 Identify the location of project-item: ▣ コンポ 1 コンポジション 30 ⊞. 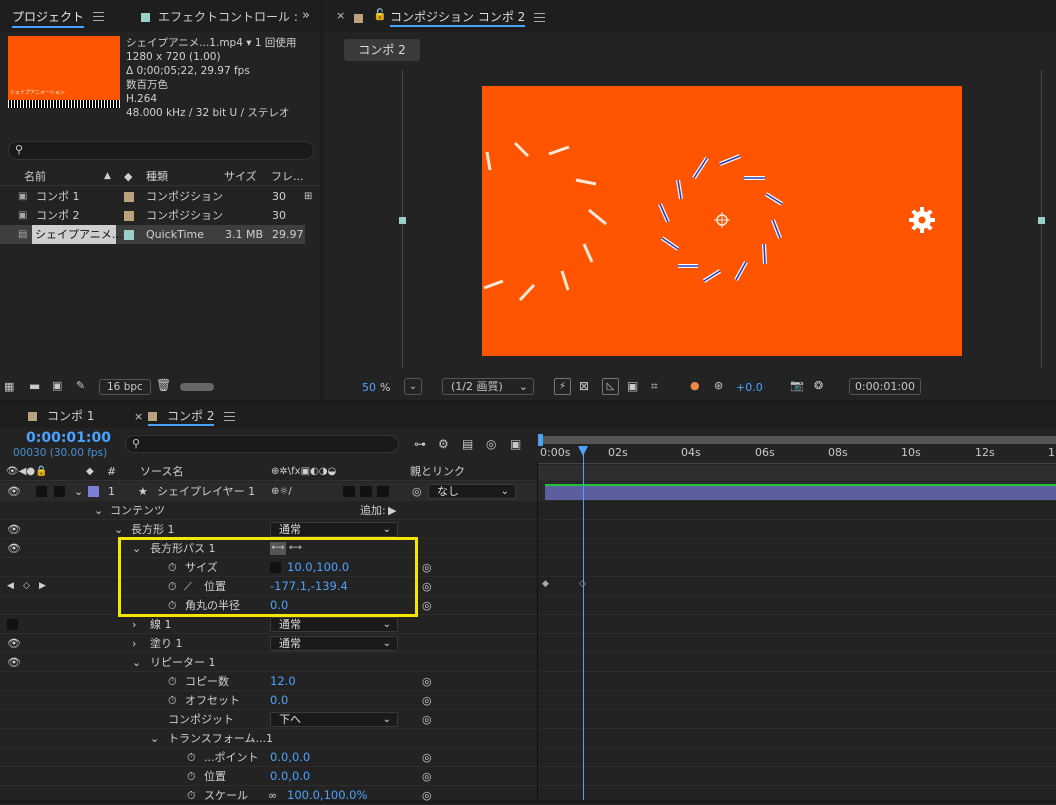
(160, 196).